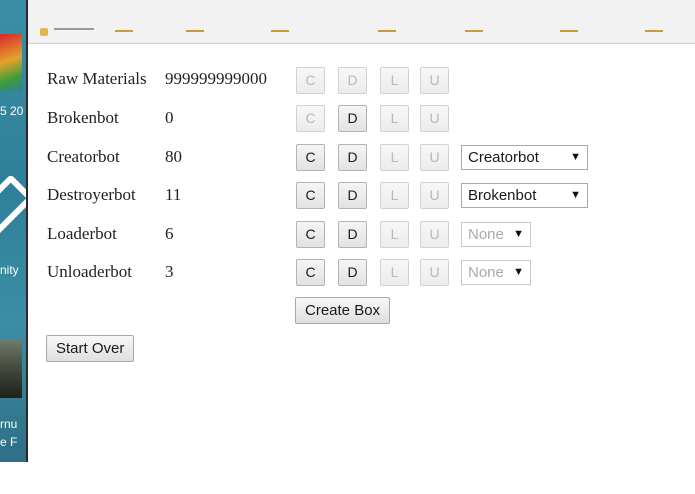 The width and height of the screenshot is (695, 494). I want to click on bot-name: Unloaderbot, so click(89, 271).